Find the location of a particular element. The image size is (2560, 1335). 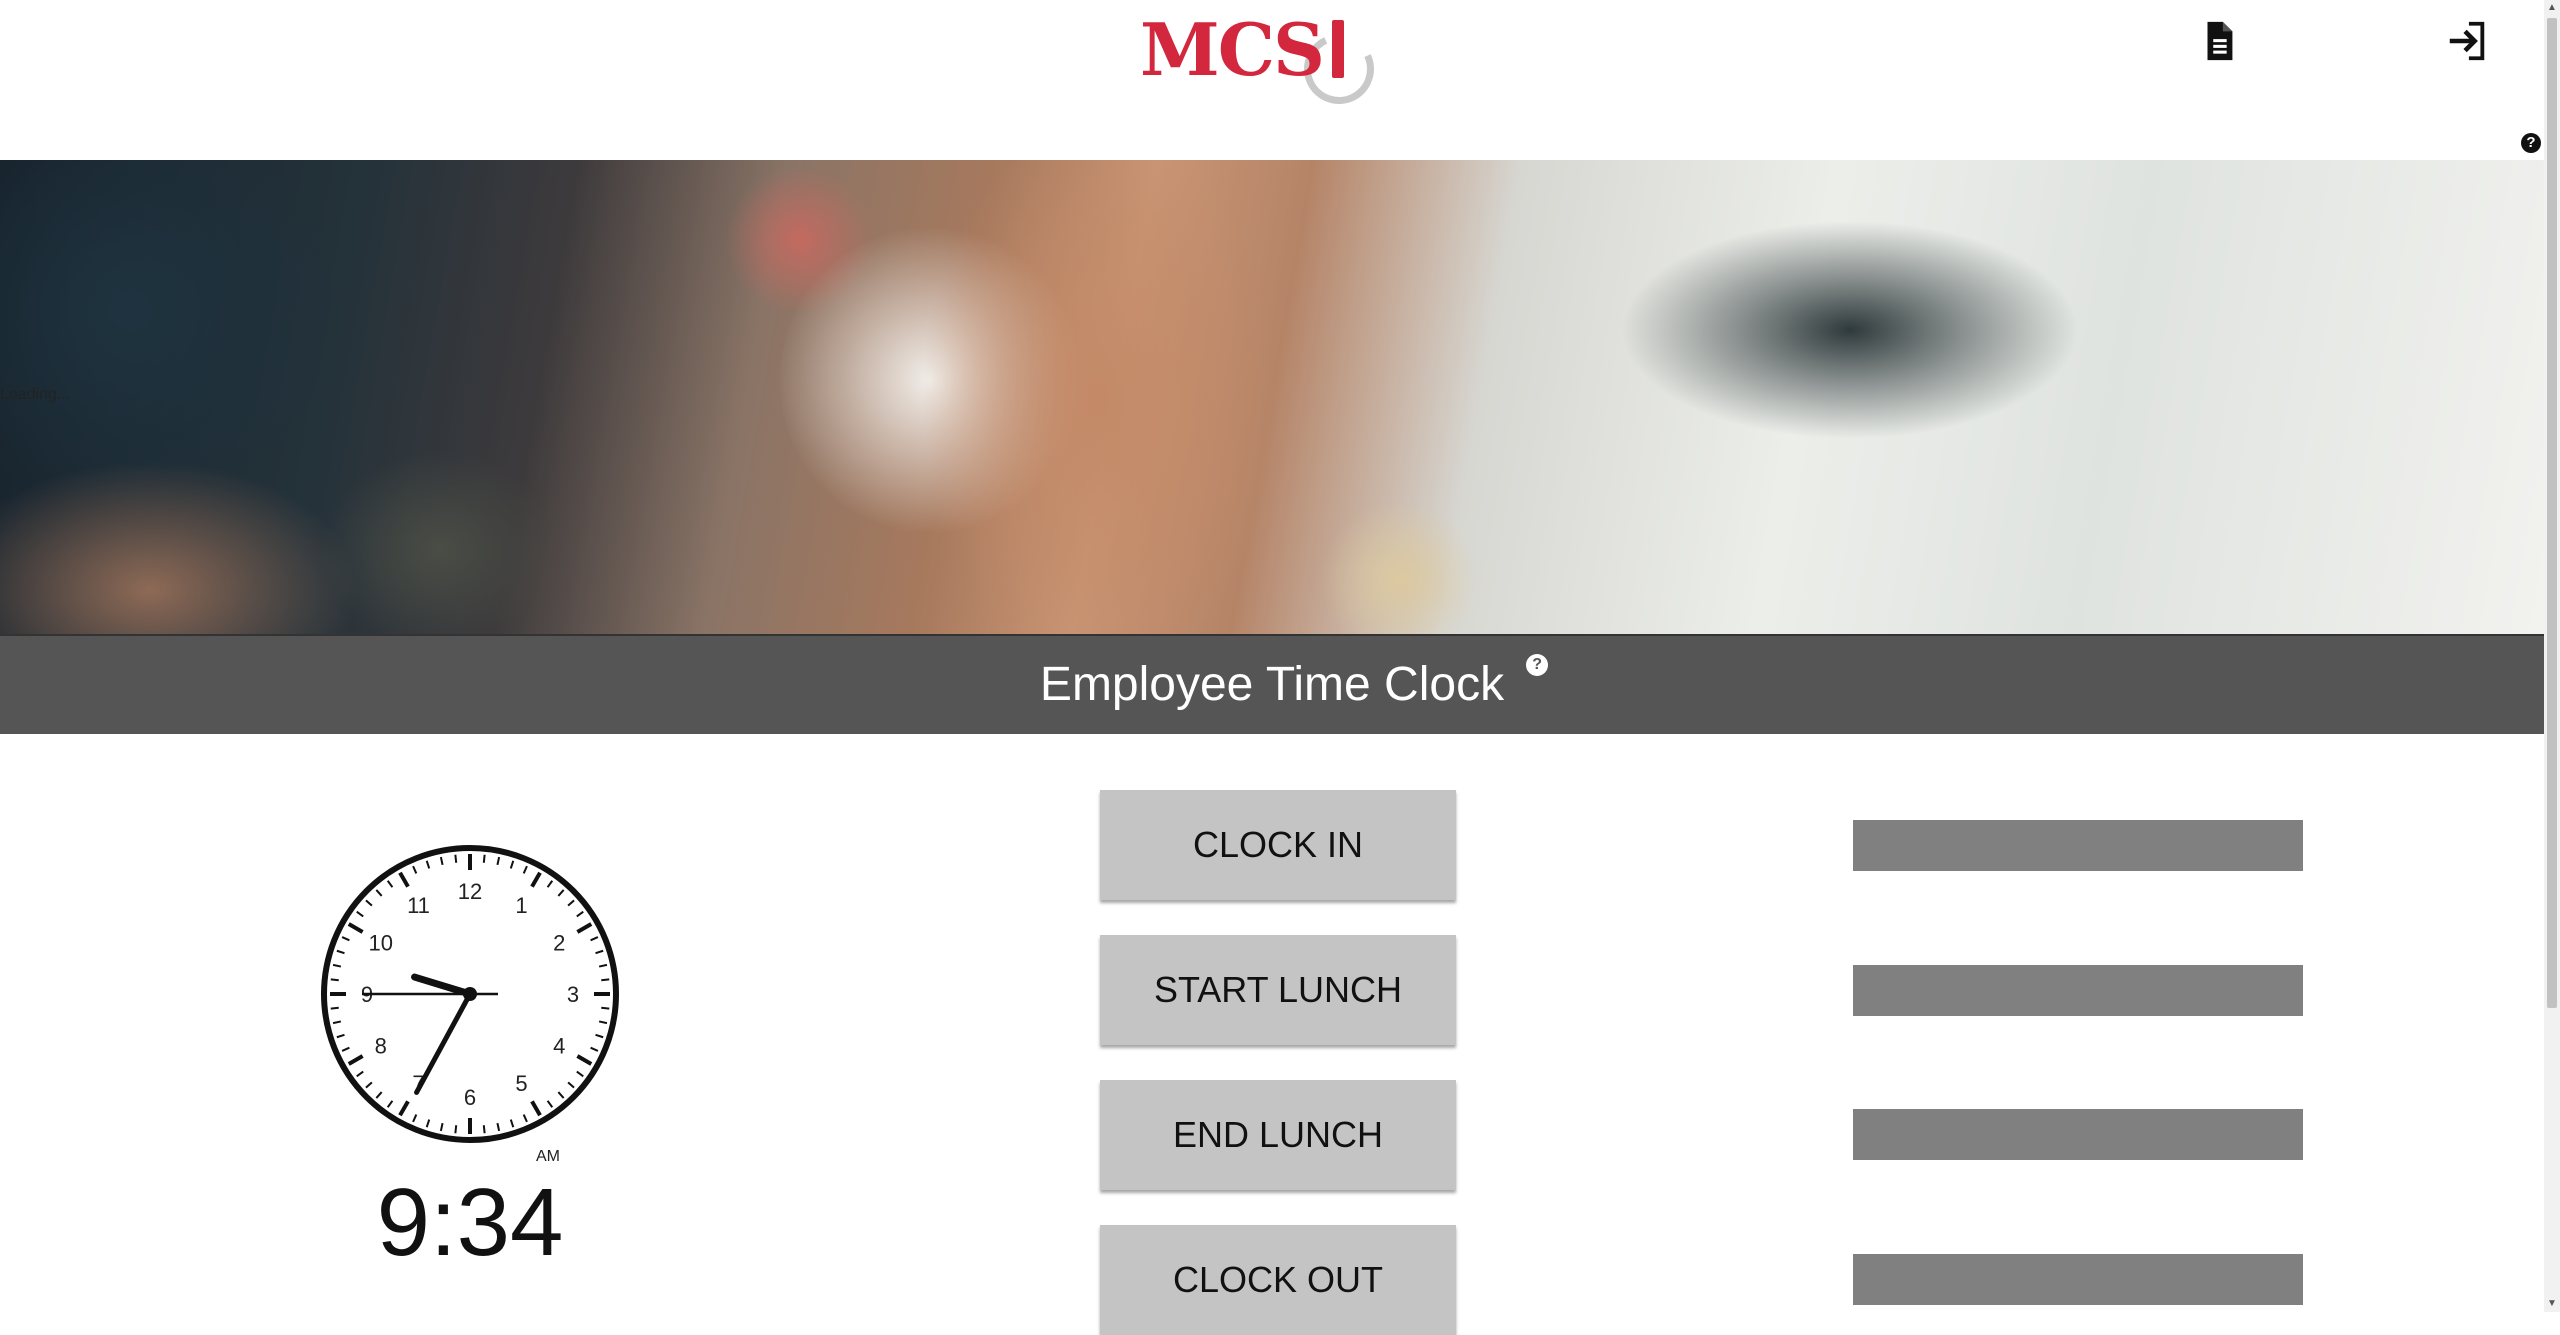

page-scrollbar: ▲ ▼ is located at coordinates (2552, 656).